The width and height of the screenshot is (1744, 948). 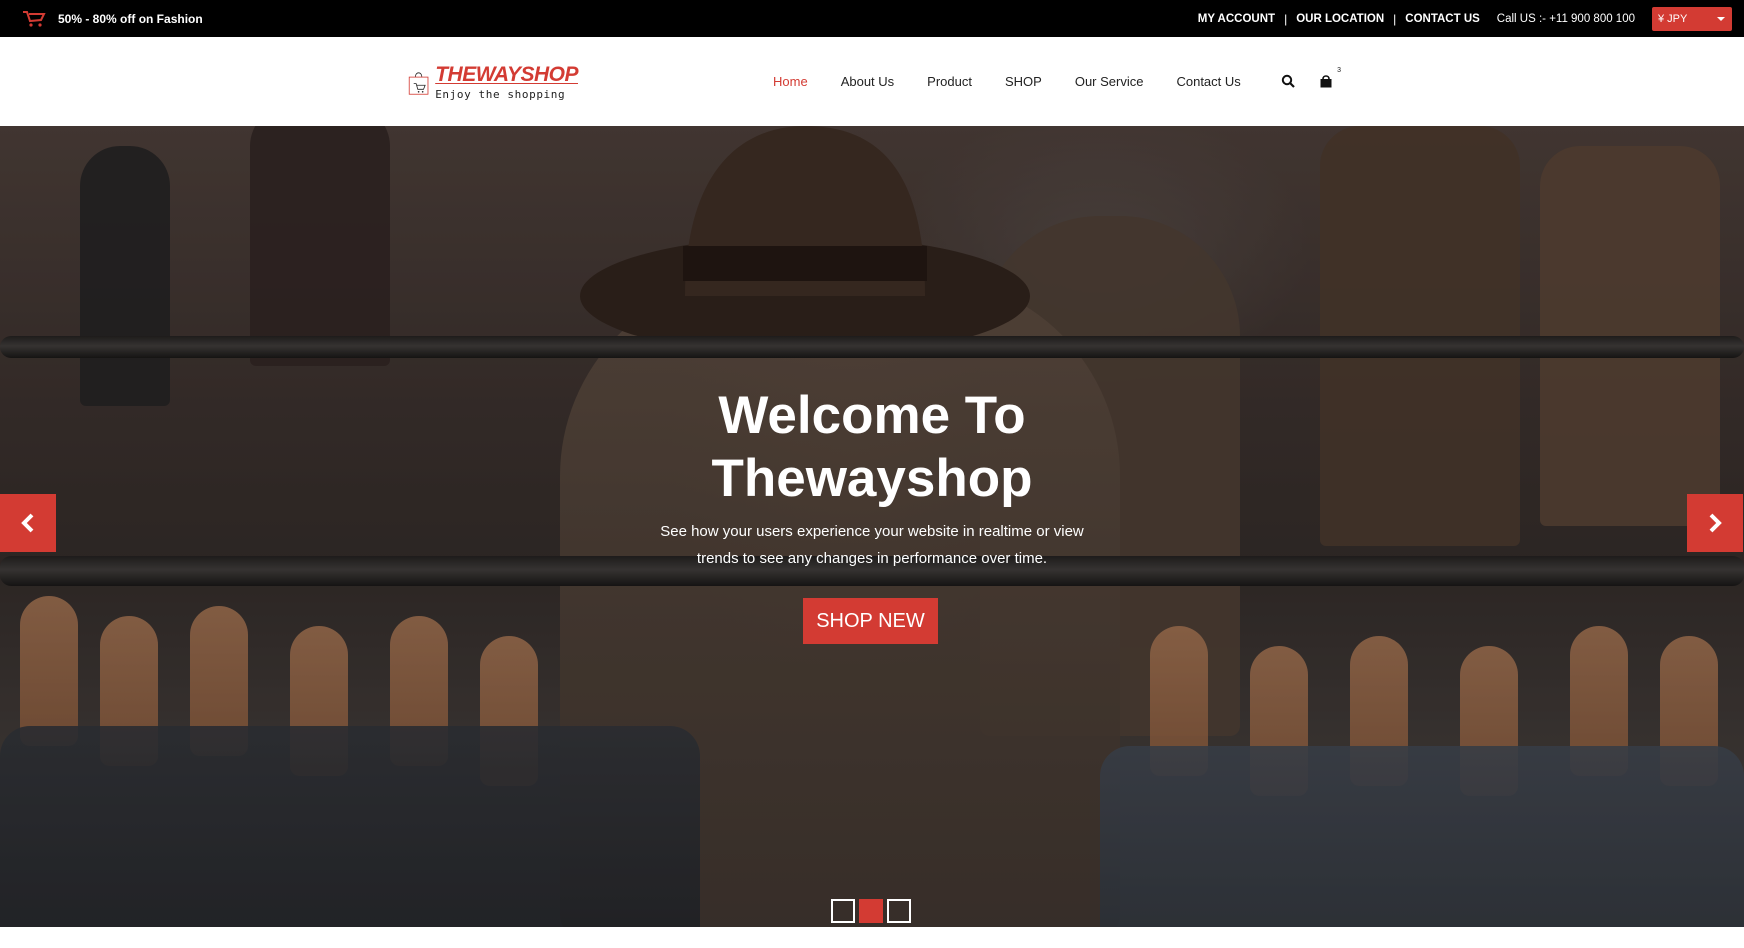 What do you see at coordinates (506, 74) in the screenshot?
I see `logo-name: THEWAYSHOP` at bounding box center [506, 74].